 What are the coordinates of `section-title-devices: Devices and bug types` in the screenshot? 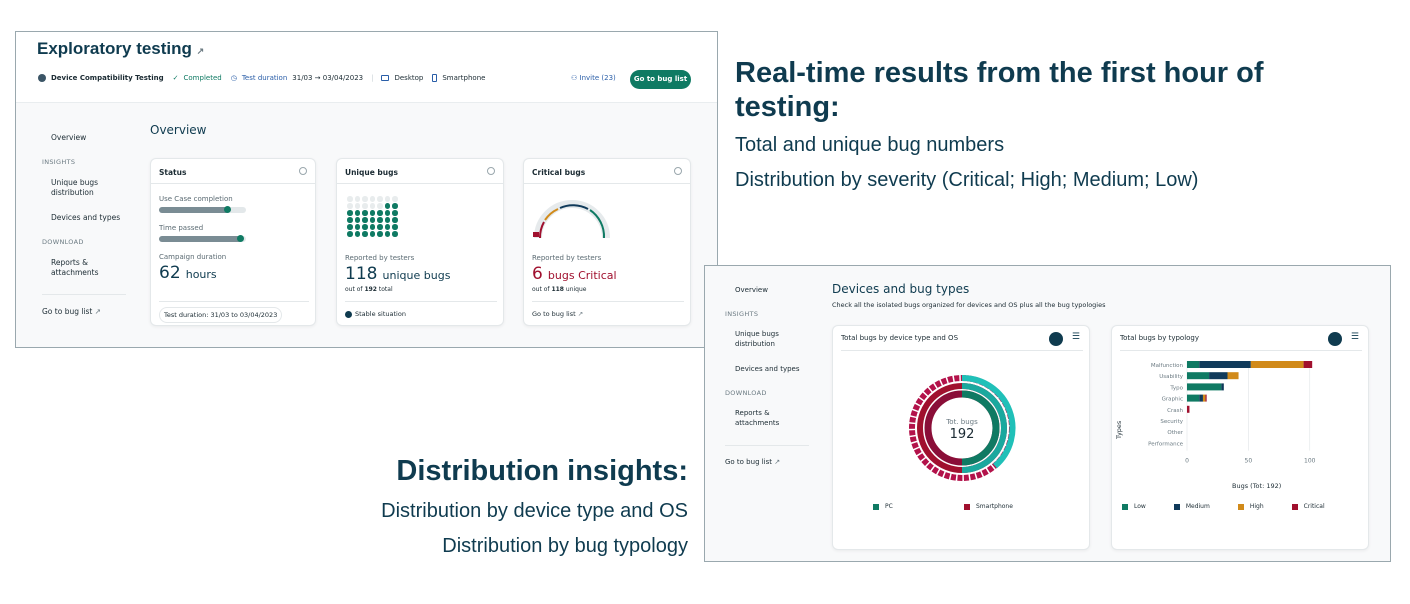 It's located at (901, 289).